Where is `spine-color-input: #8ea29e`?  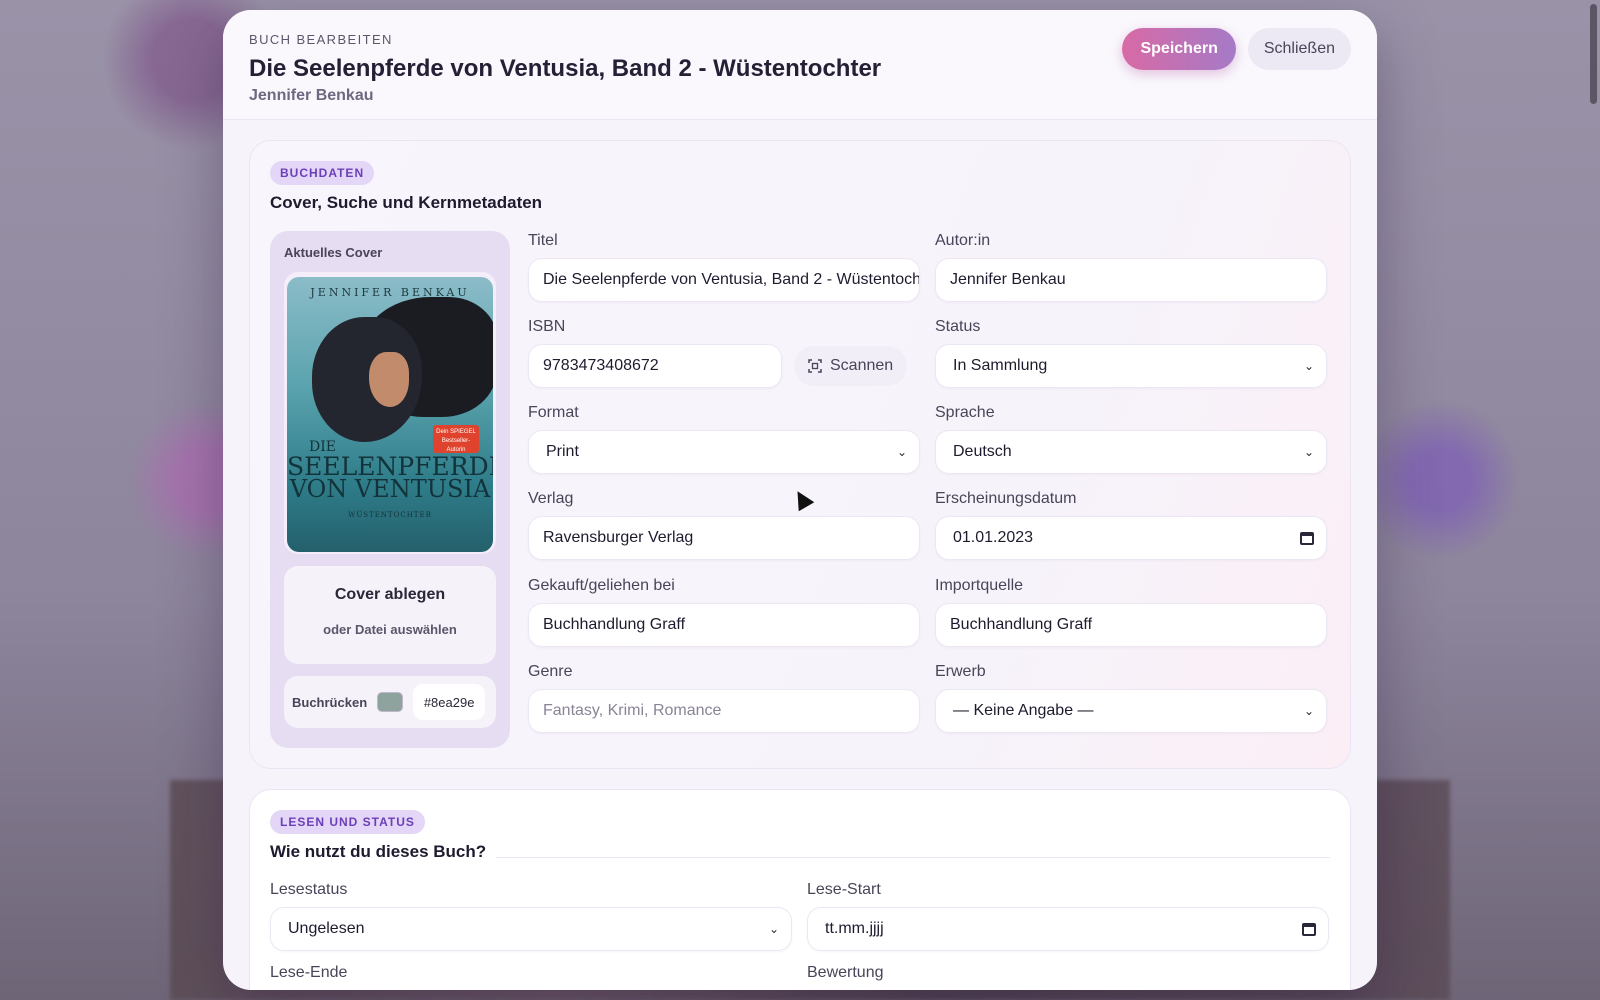
spine-color-input: #8ea29e is located at coordinates (449, 702).